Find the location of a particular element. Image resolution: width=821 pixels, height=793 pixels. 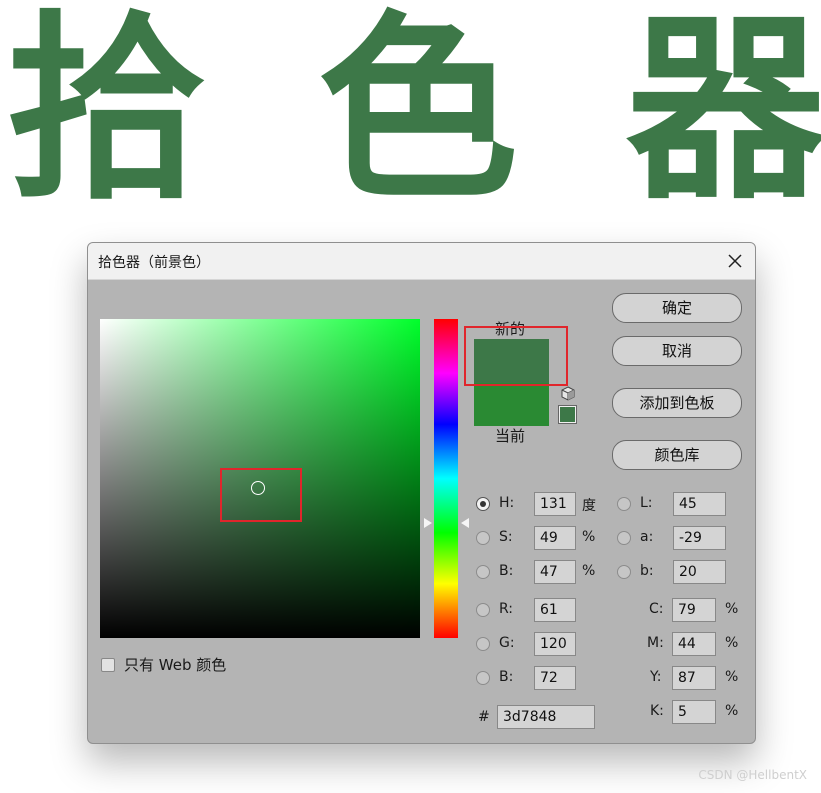

a-channel-input: -29 is located at coordinates (699, 538).